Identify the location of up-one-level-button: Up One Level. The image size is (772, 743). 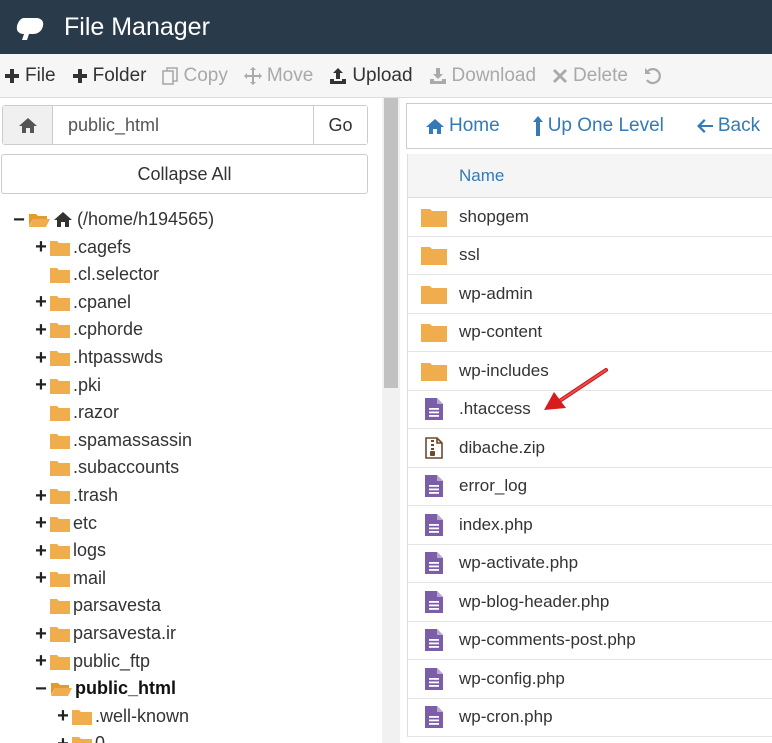
(598, 126).